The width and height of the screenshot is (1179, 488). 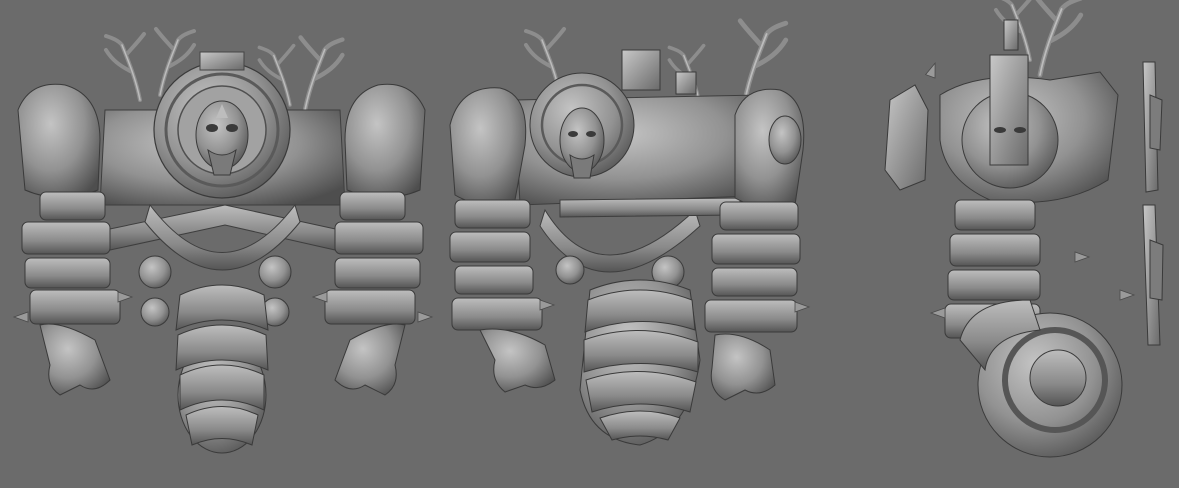 What do you see at coordinates (222, 369) in the screenshot?
I see `front-tail` at bounding box center [222, 369].